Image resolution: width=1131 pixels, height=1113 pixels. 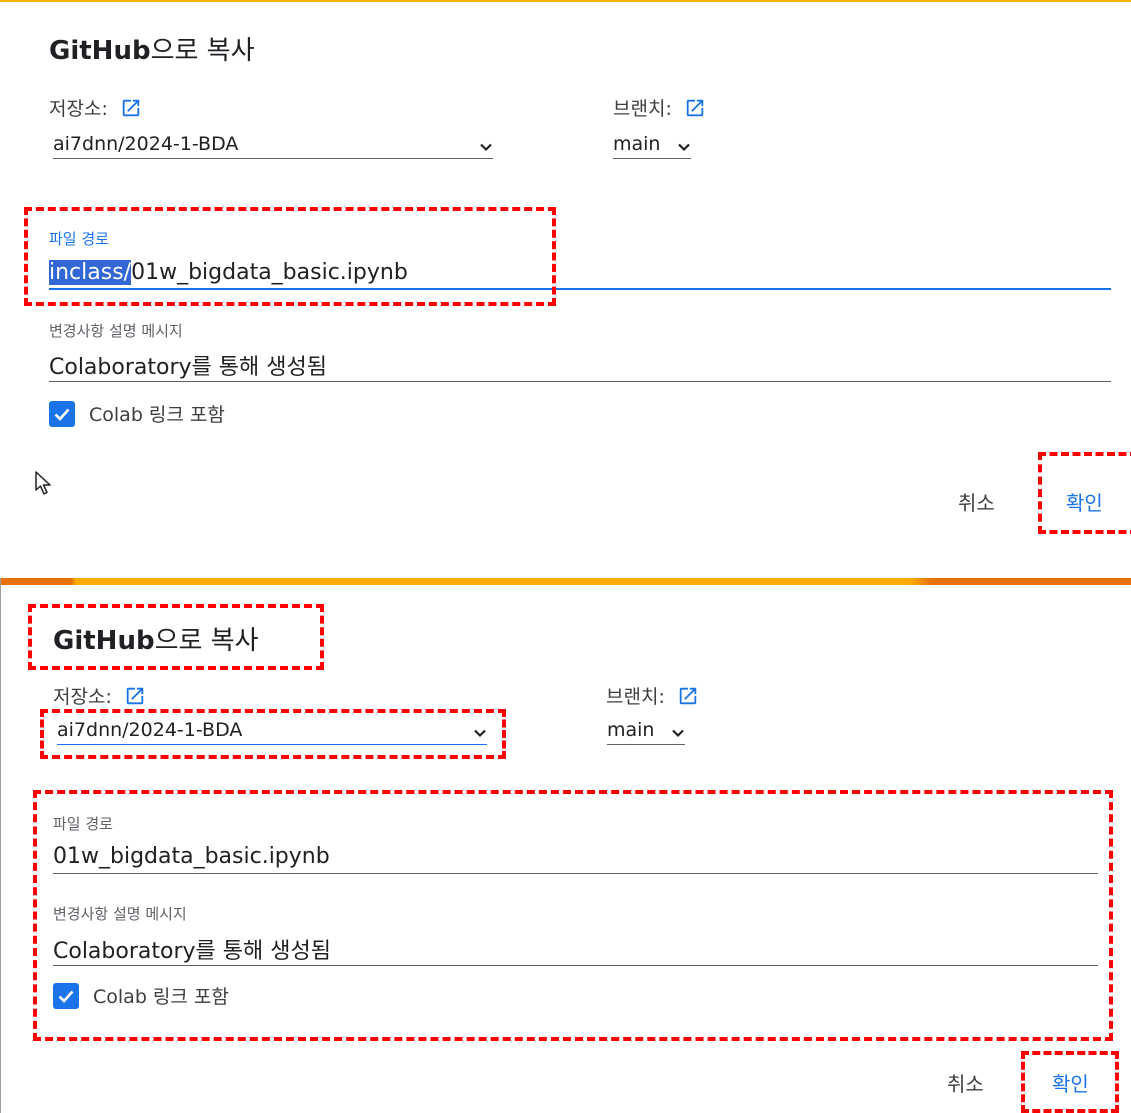 What do you see at coordinates (580, 273) in the screenshot?
I see `file-path-input: inclass/01w_bigdata_basic.ipynb` at bounding box center [580, 273].